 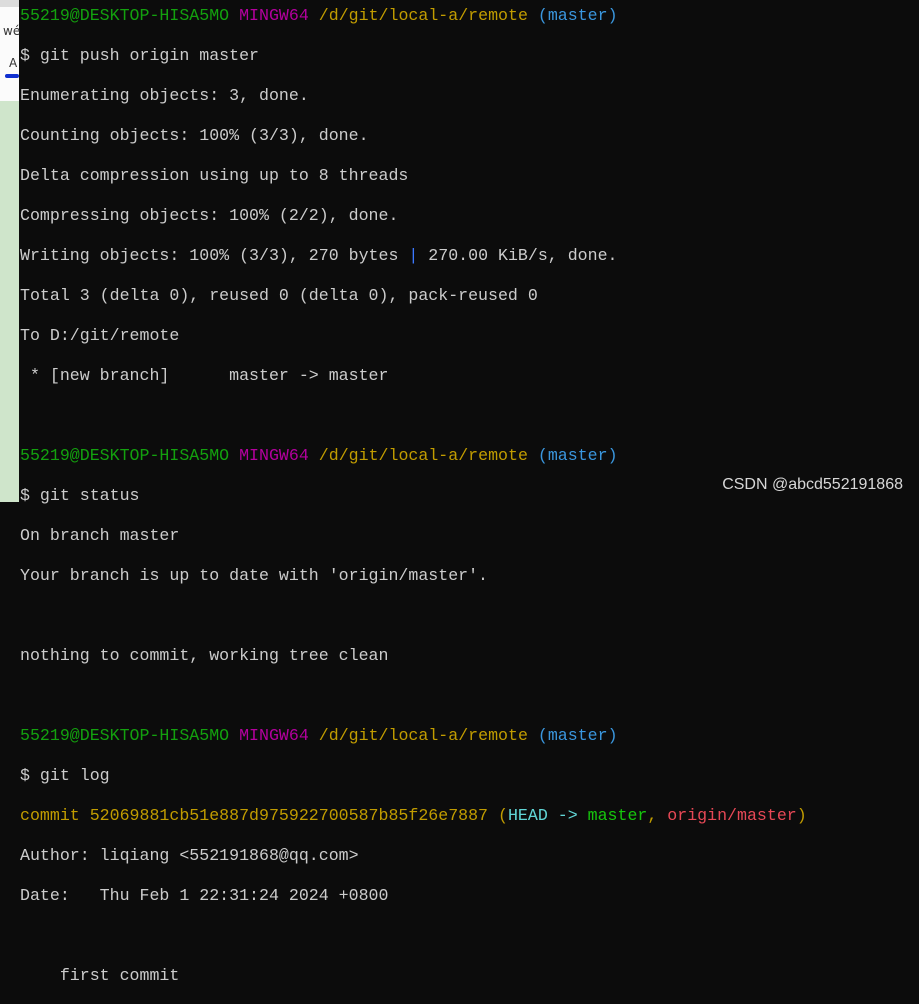 I want to click on head-ref: HEAD ->, so click(x=547, y=815).